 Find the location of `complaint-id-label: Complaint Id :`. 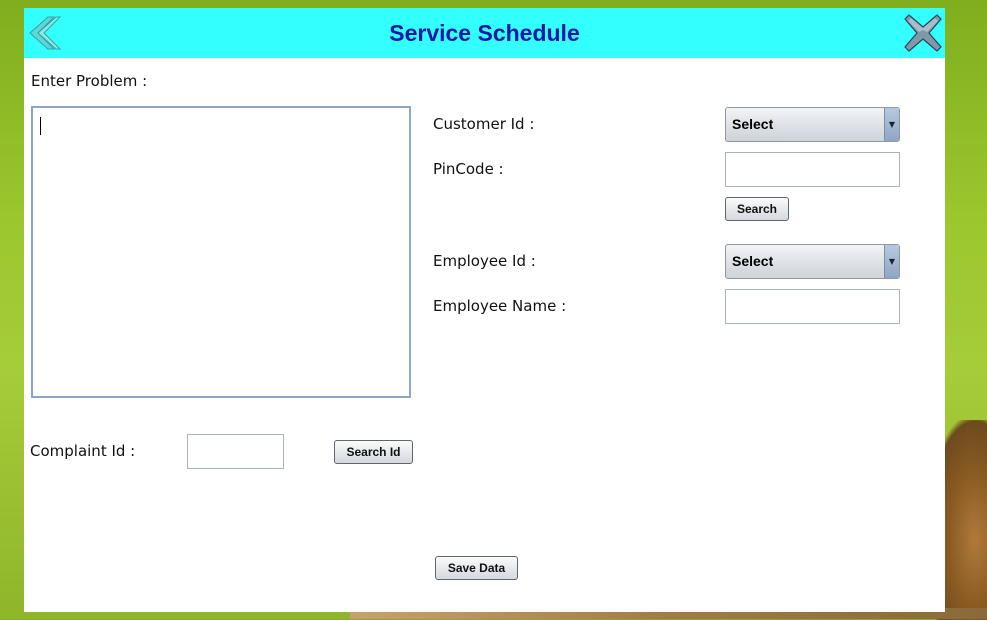

complaint-id-label: Complaint Id : is located at coordinates (83, 451).